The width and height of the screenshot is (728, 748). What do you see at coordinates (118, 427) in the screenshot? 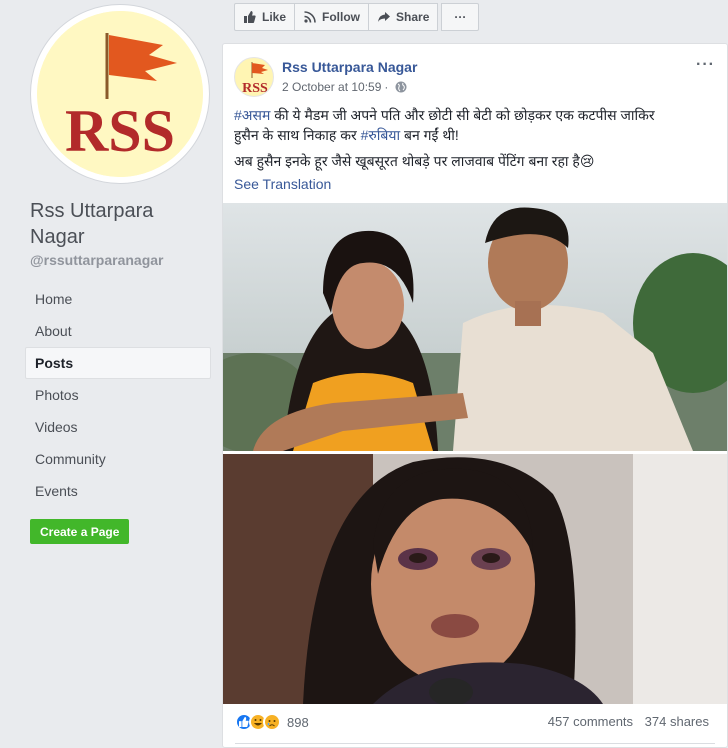
I see `nav-item-videos: Videos` at bounding box center [118, 427].